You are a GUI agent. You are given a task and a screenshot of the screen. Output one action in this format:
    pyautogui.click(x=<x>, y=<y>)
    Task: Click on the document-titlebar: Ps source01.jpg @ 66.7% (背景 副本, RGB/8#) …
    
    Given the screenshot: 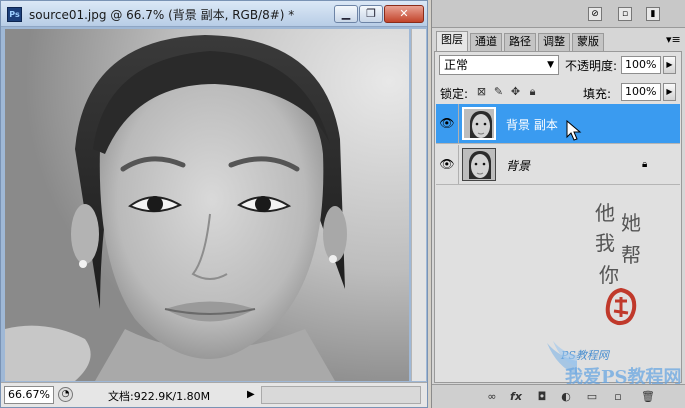 What is the action you would take?
    pyautogui.click(x=214, y=14)
    